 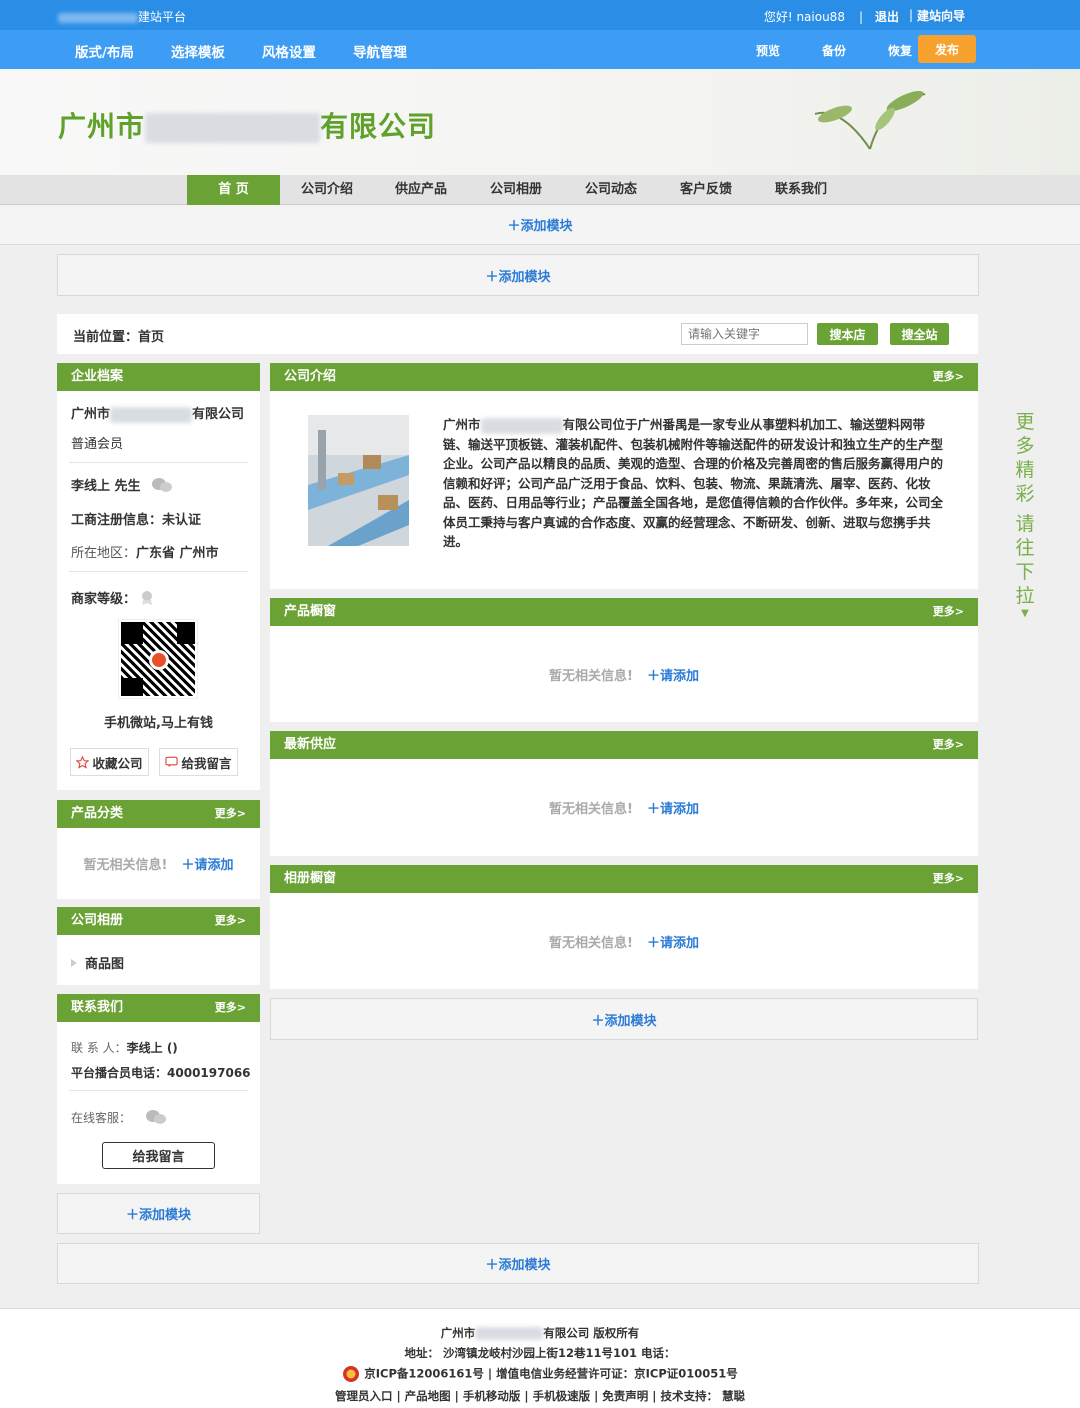 What do you see at coordinates (105, 597) in the screenshot?
I see `merchant-level: 商家等级：` at bounding box center [105, 597].